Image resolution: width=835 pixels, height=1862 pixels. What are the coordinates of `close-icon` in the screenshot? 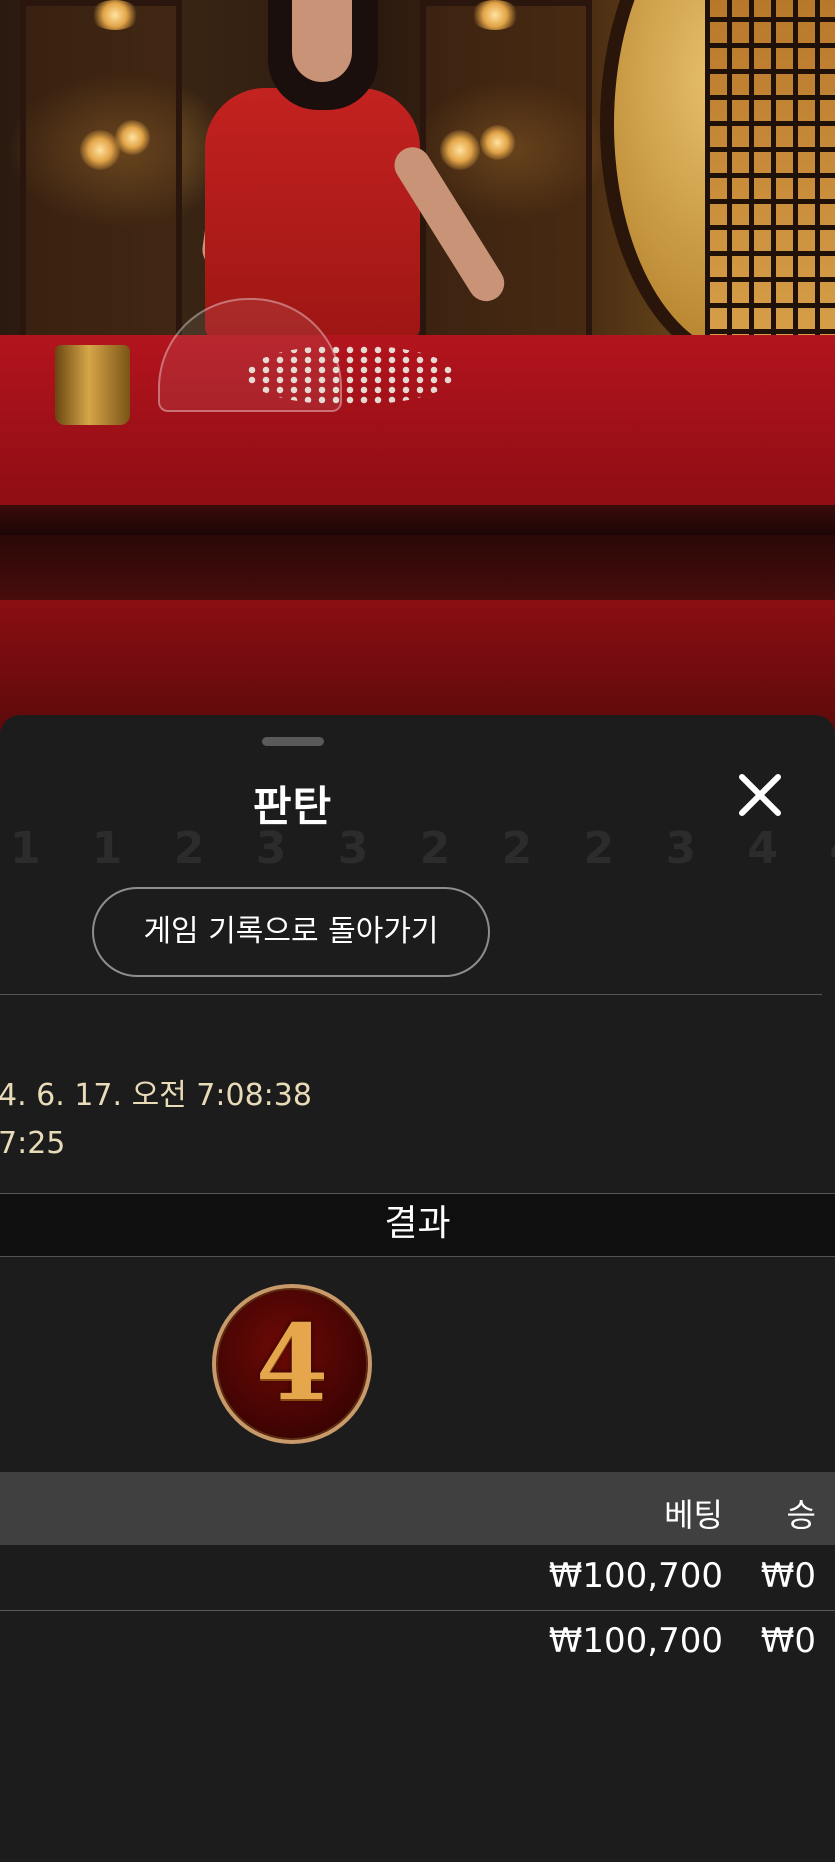 It's located at (760, 795).